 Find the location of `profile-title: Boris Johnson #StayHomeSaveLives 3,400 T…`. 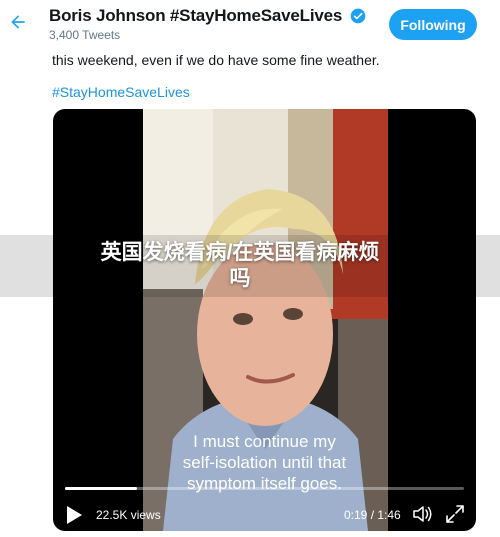

profile-title: Boris Johnson #StayHomeSaveLives 3,400 T… is located at coordinates (207, 24).